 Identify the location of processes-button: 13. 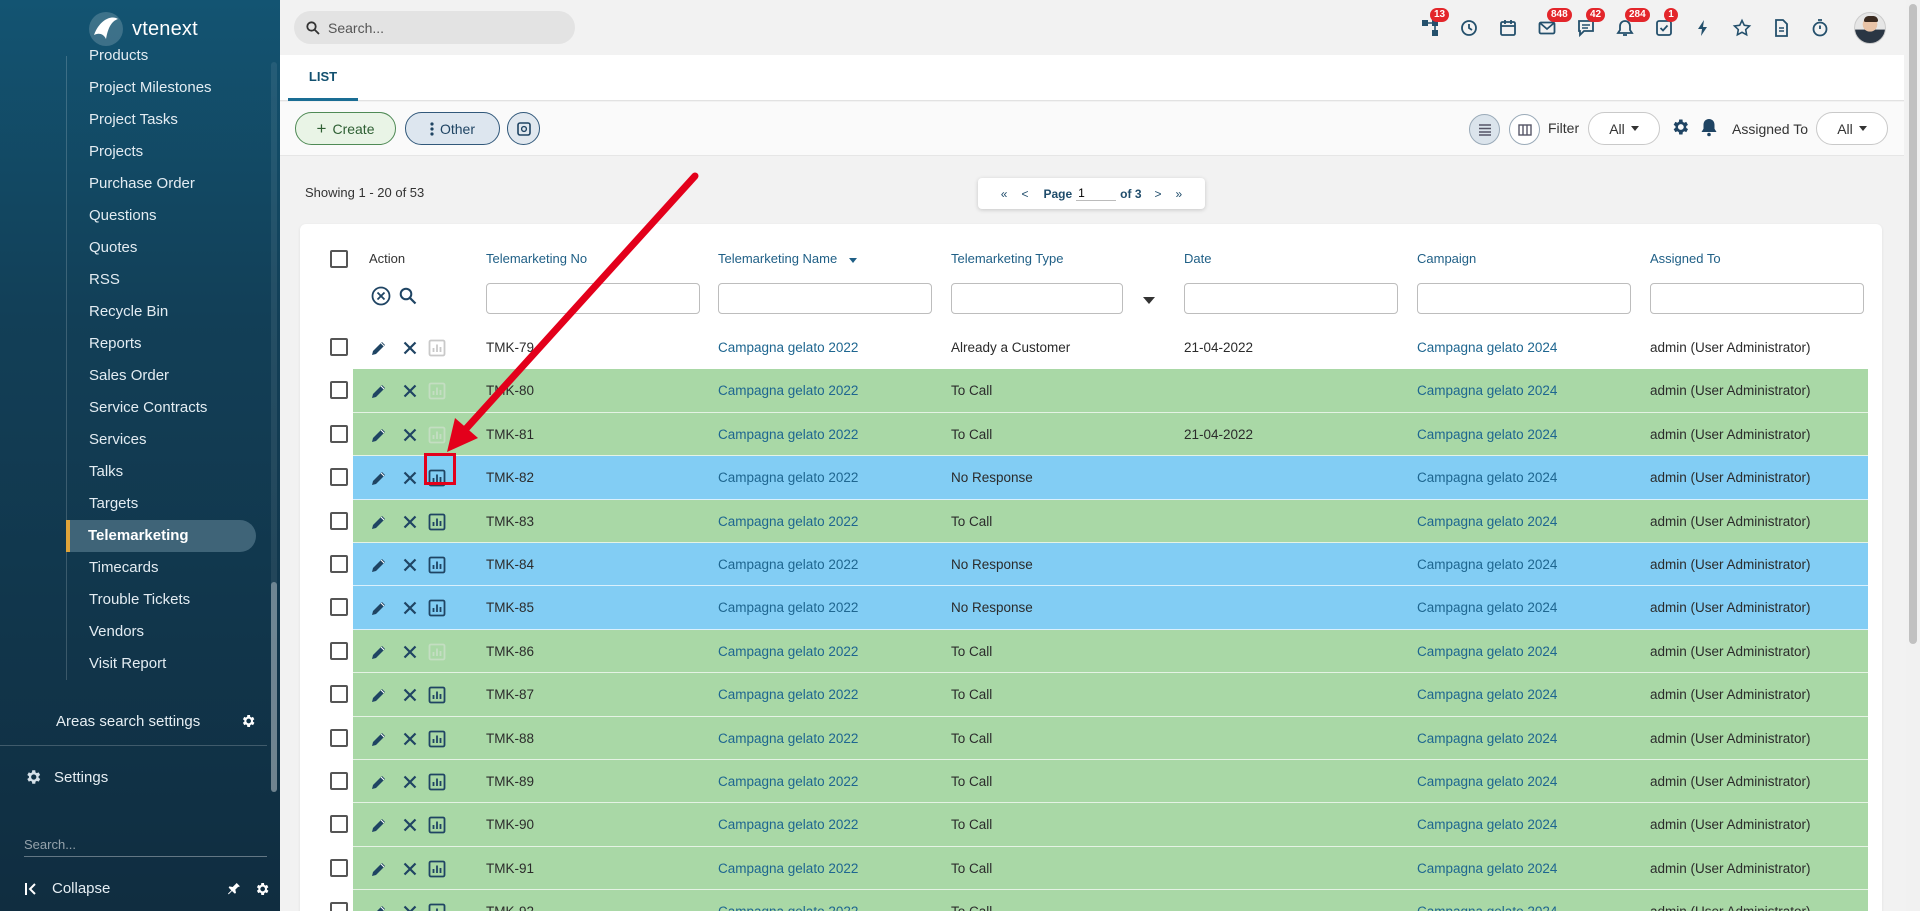
(1430, 26).